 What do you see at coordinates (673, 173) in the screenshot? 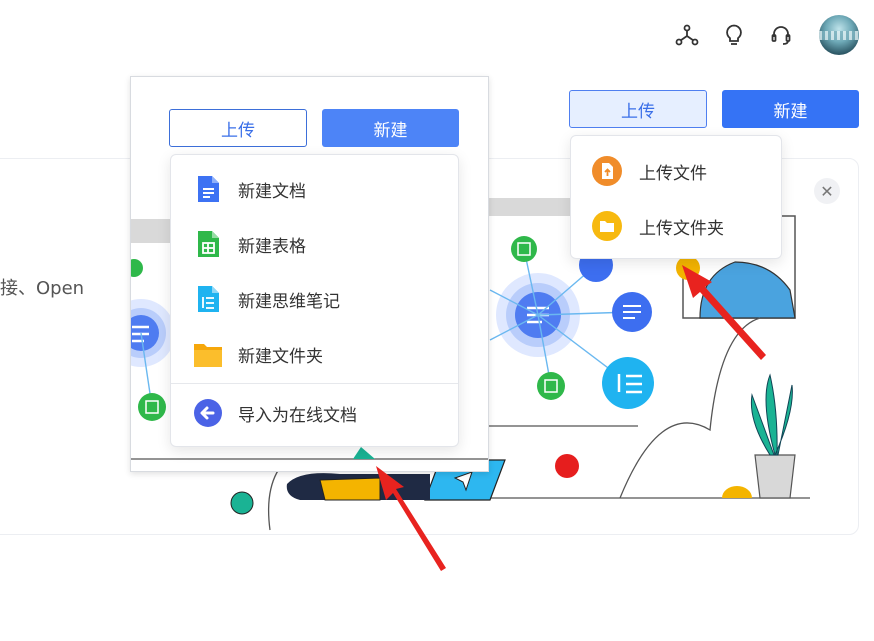
I see `menu-item-label: 上传文件` at bounding box center [673, 173].